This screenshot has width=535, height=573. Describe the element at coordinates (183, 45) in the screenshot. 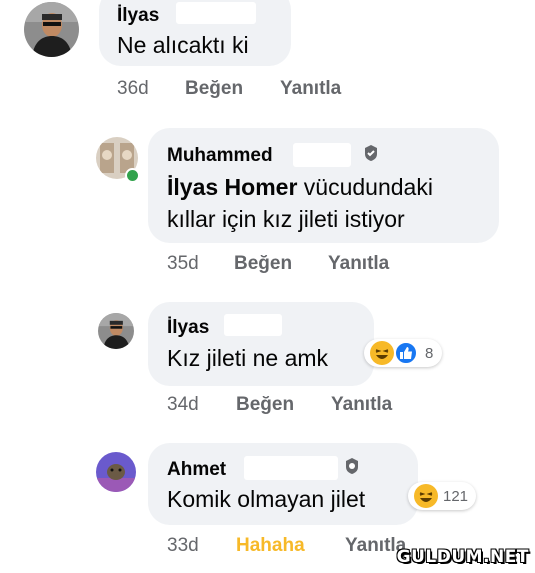

I see `comment-text: Ne alıcaktı ki` at that location.